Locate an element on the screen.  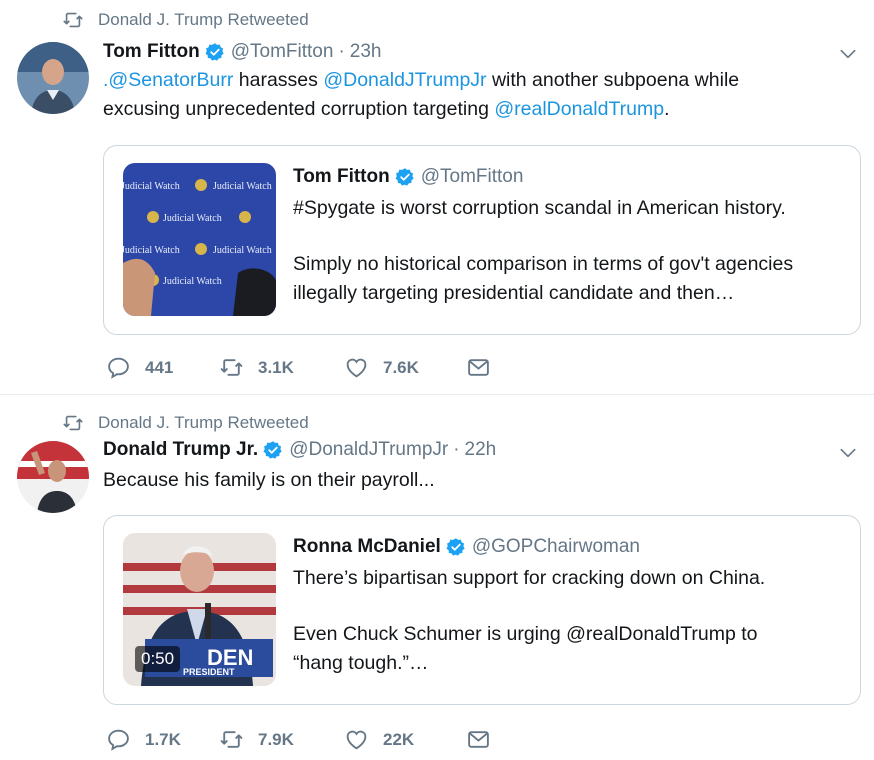
text-segment: . is located at coordinates (667, 109).